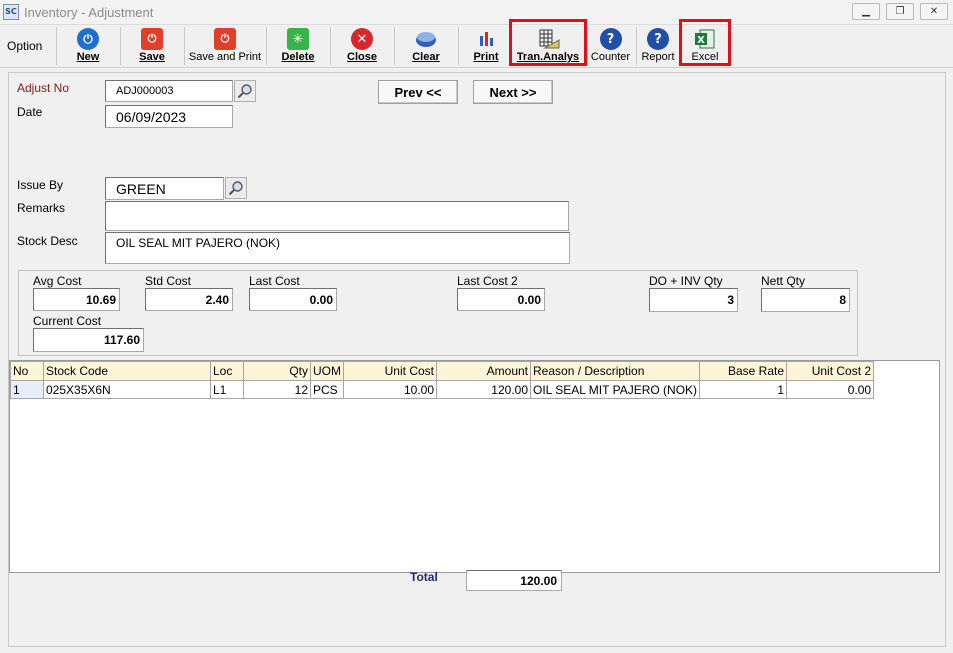 This screenshot has height=653, width=953. I want to click on window-close-icon: ✕, so click(934, 11).